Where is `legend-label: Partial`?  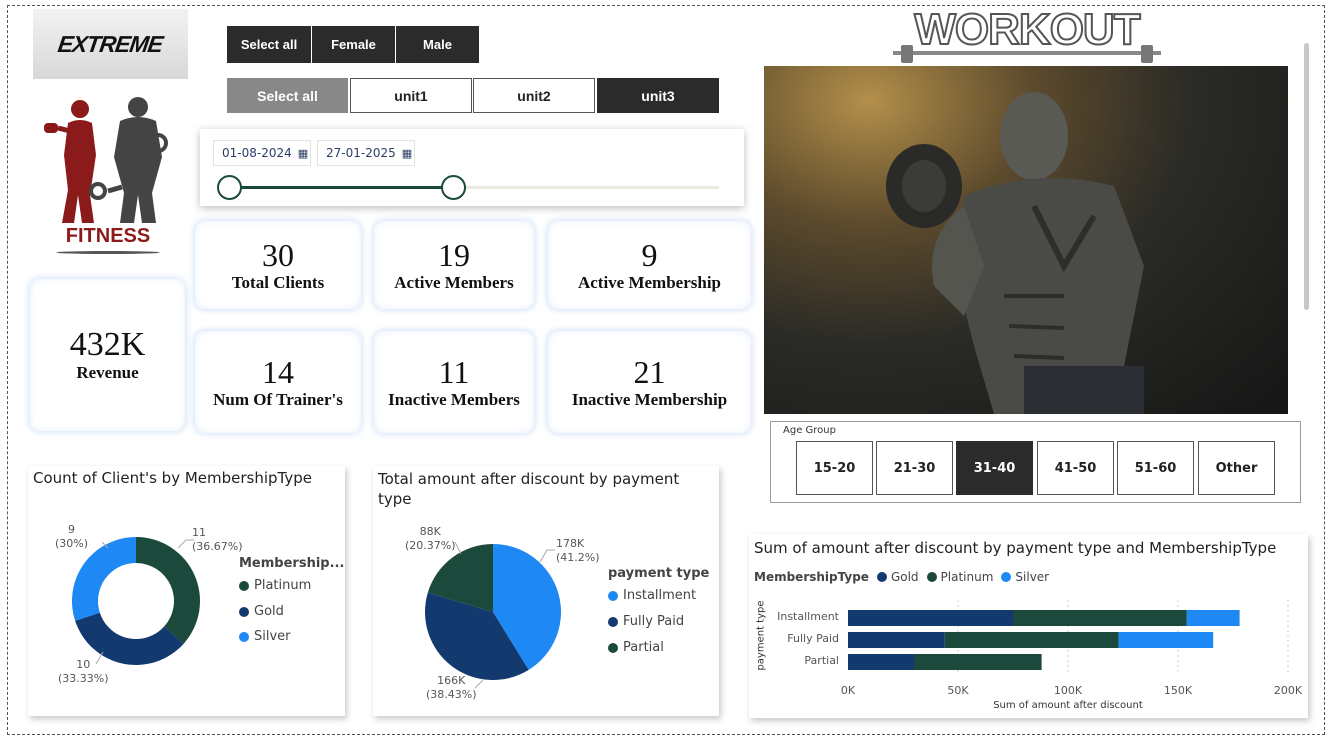 legend-label: Partial is located at coordinates (643, 647).